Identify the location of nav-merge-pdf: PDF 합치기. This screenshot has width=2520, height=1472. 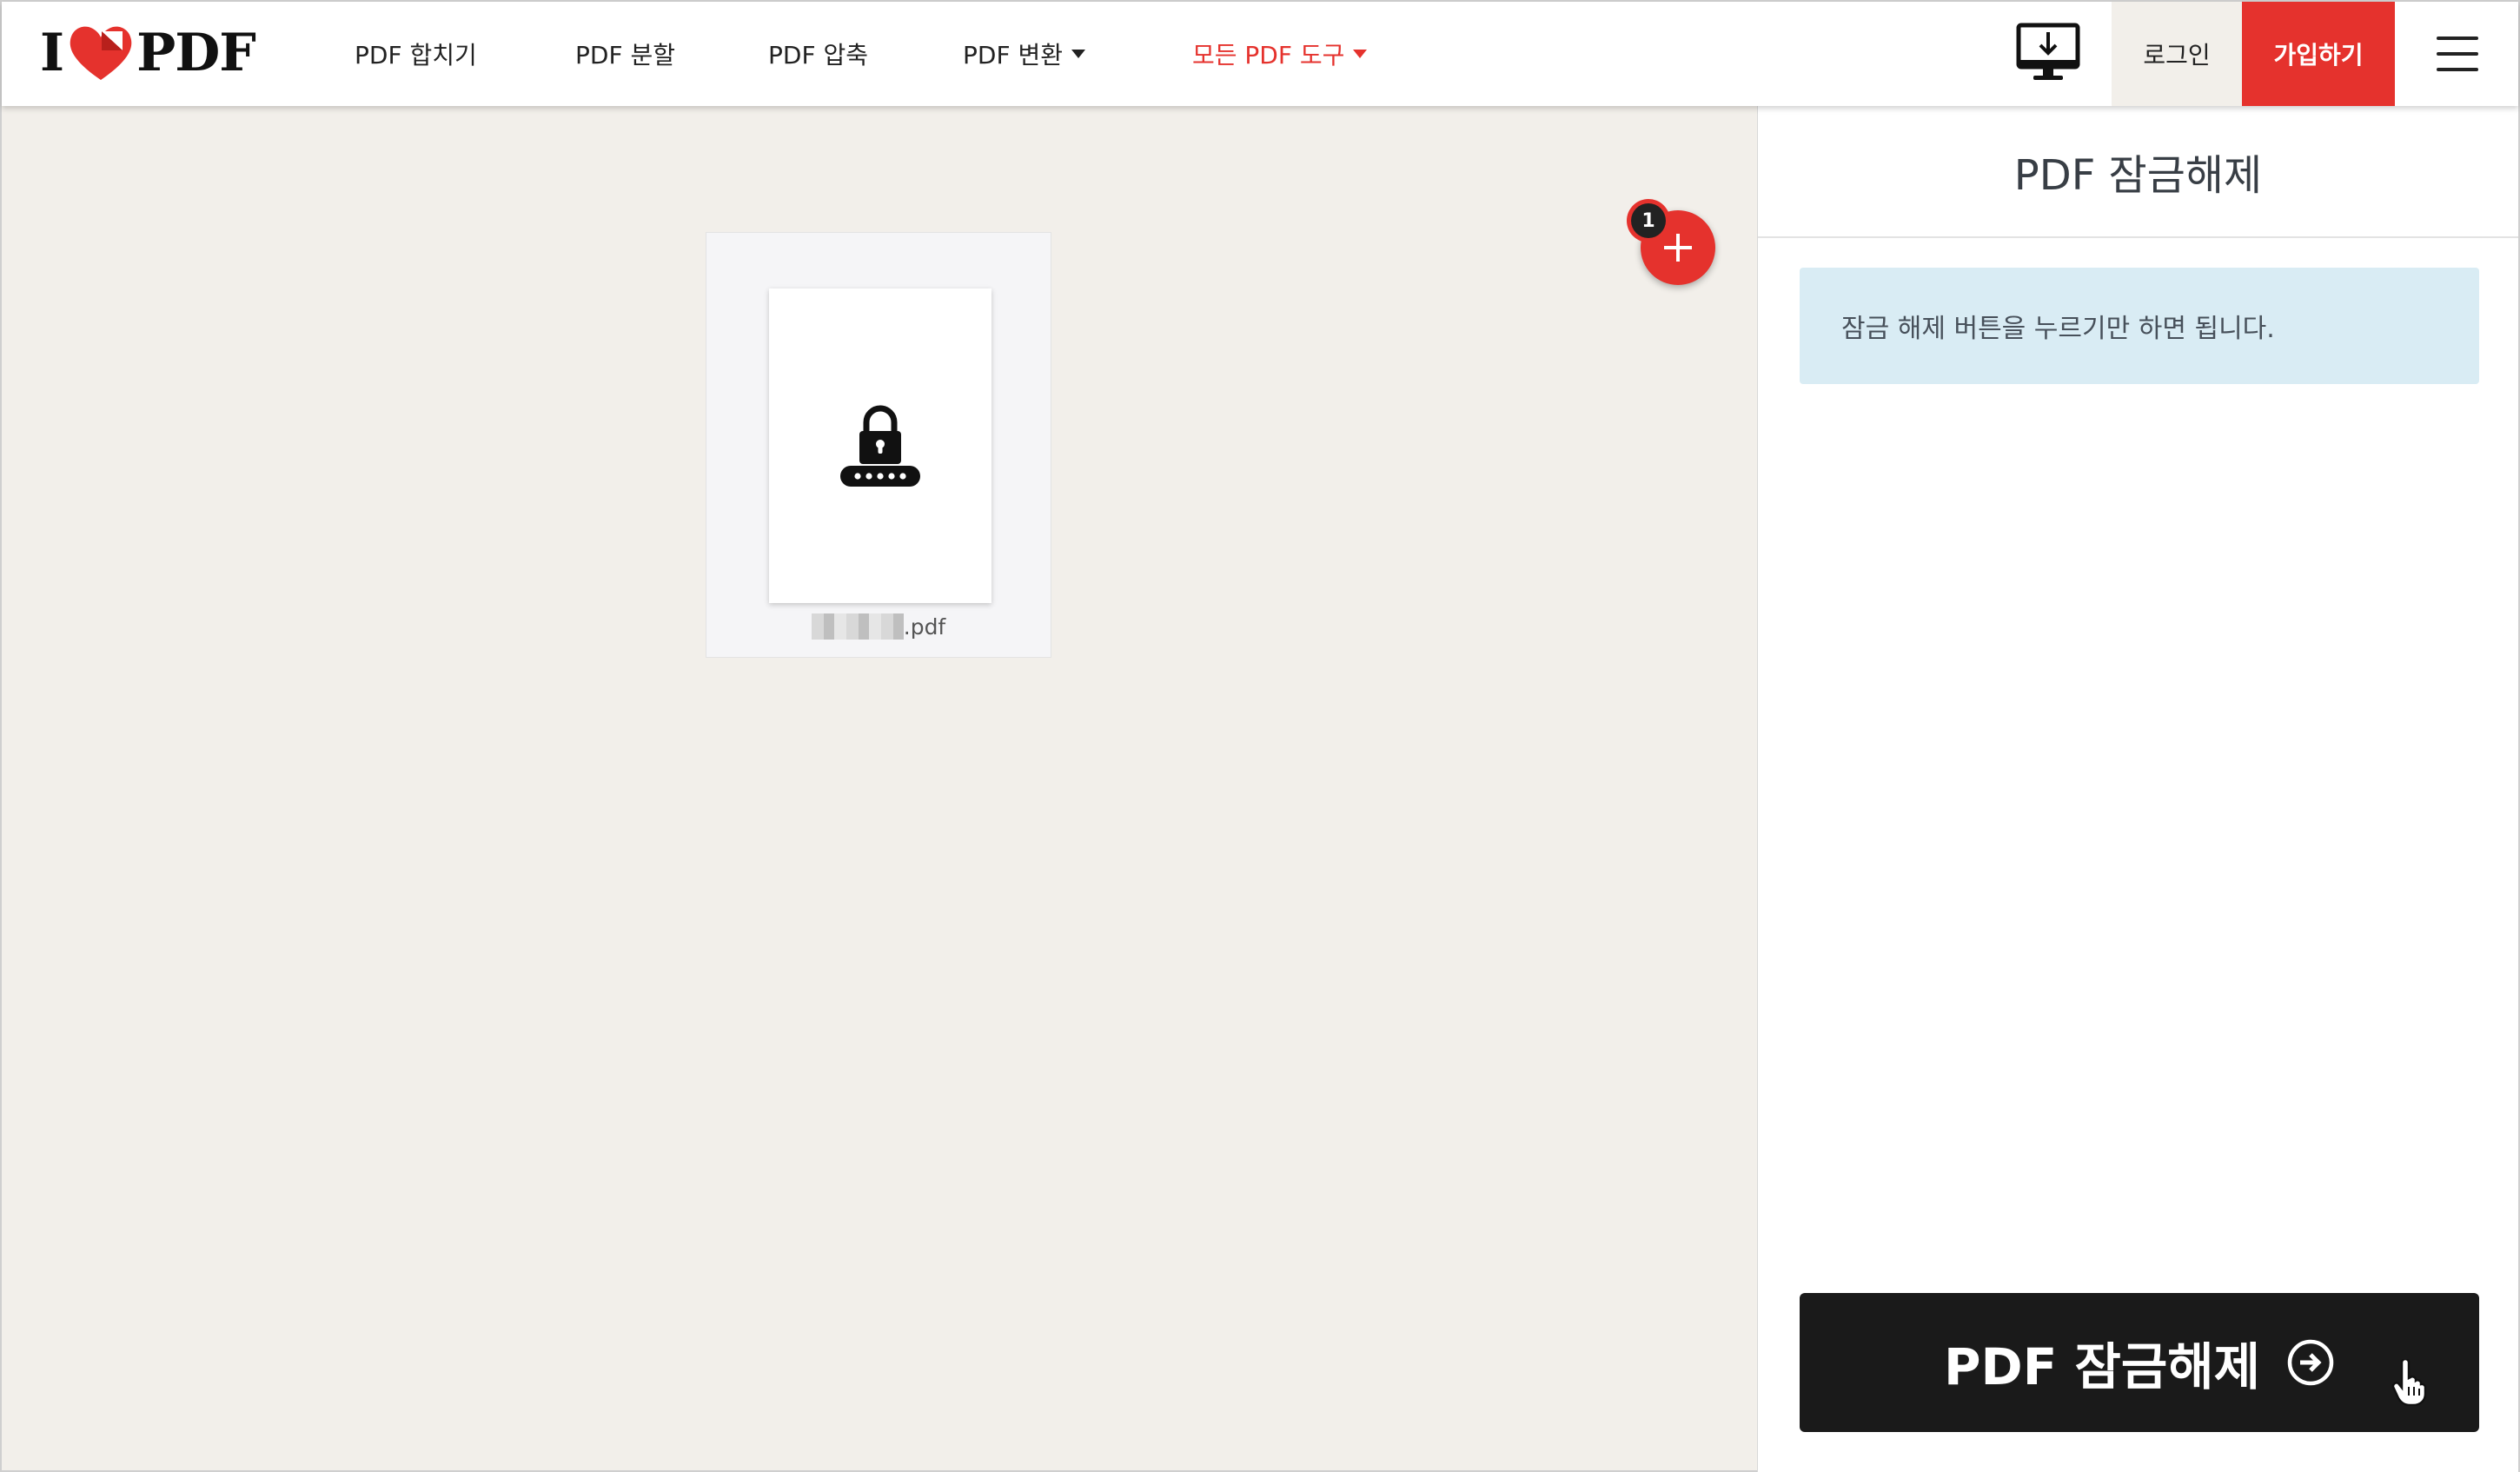
(416, 54).